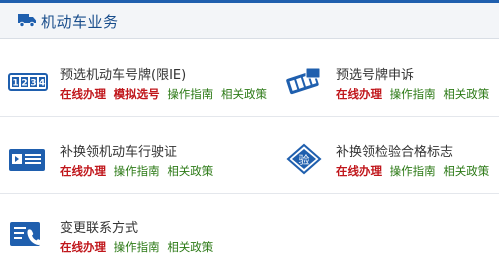 This screenshot has width=499, height=262. What do you see at coordinates (303, 81) in the screenshot?
I see `appeal-cards-icon` at bounding box center [303, 81].